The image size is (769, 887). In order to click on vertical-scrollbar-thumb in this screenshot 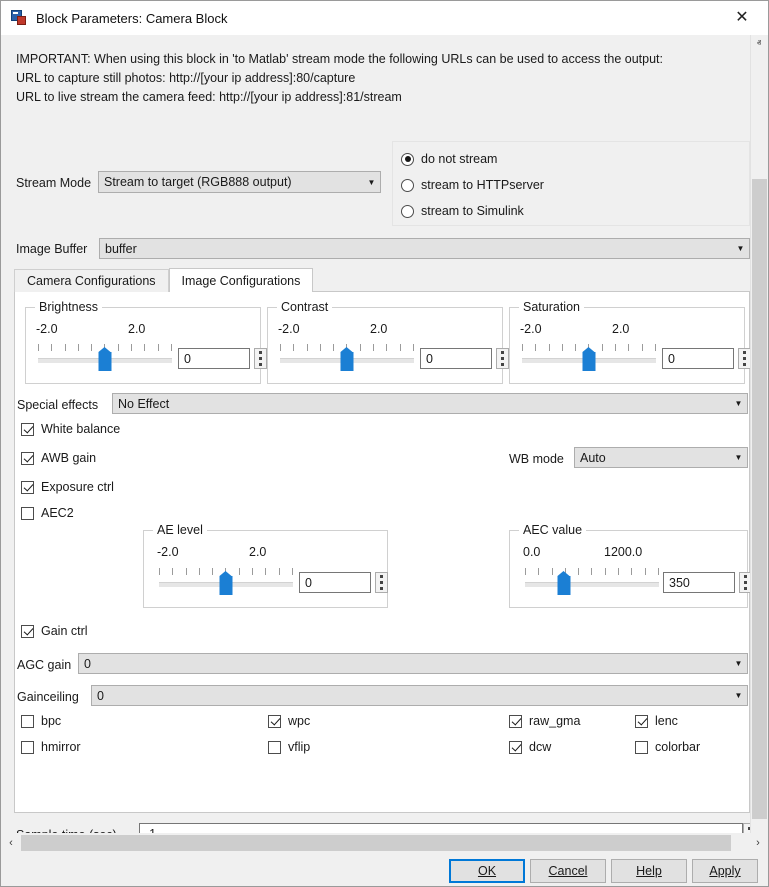, I will do `click(759, 499)`.